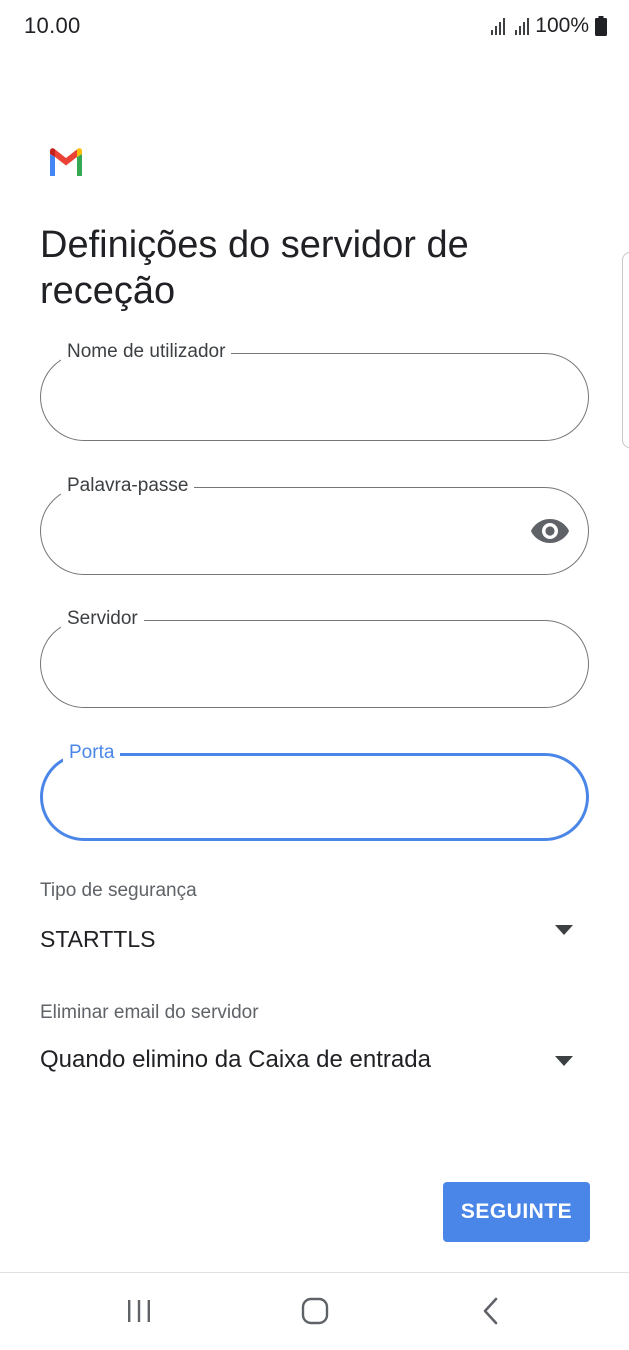 The height and width of the screenshot is (1350, 629). What do you see at coordinates (66, 162) in the screenshot?
I see `gmail-logo-icon` at bounding box center [66, 162].